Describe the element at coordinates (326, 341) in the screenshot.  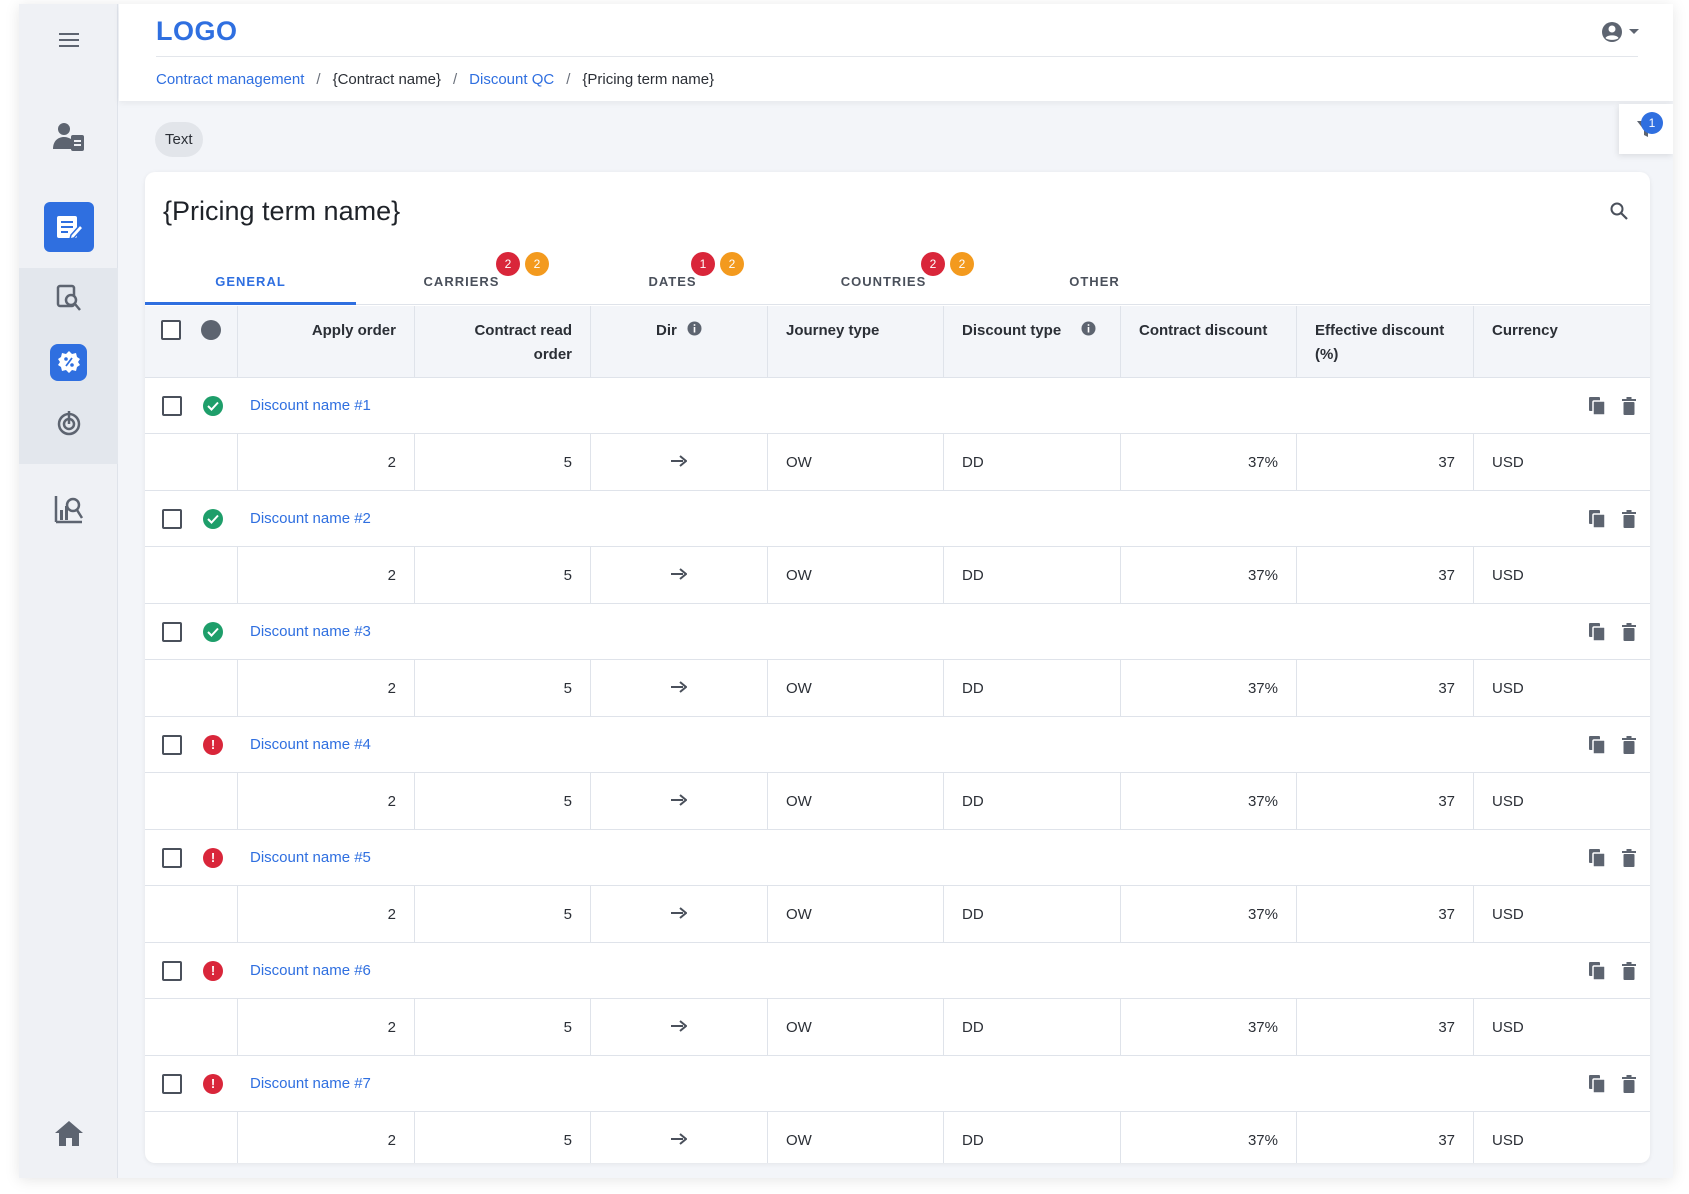
I see `column-header-apply-order: Apply order` at that location.